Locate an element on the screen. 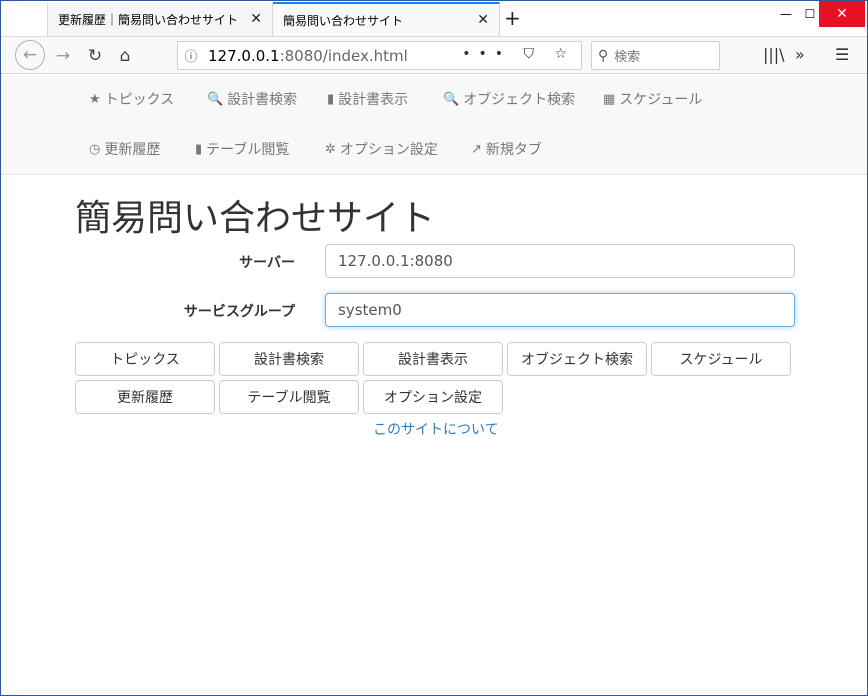  library-icon: |||\ is located at coordinates (774, 54).